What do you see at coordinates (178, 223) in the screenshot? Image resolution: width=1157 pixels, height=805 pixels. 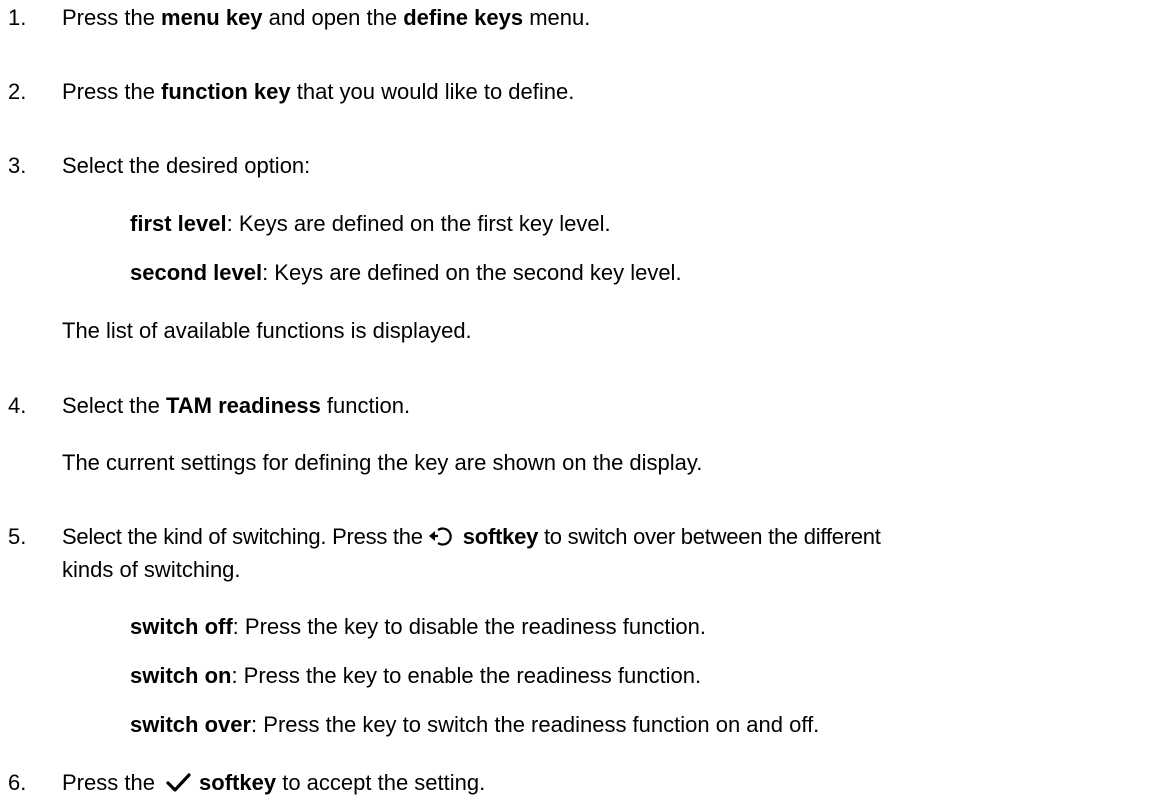 I see `option-term: first level` at bounding box center [178, 223].